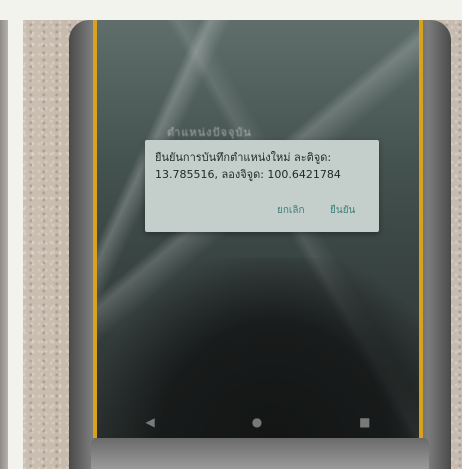 The height and width of the screenshot is (469, 462). I want to click on cancel-button: ยกเลิก, so click(291, 210).